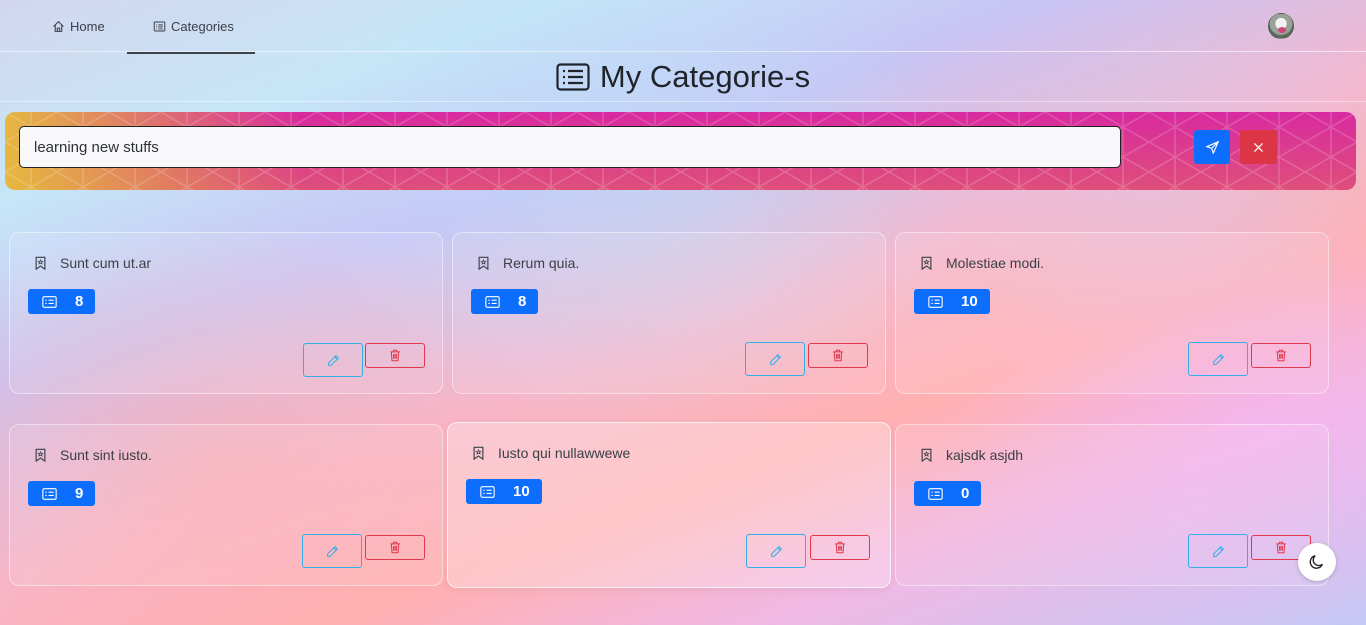 The image size is (1366, 625). I want to click on nav-categories-link: Categories, so click(193, 26).